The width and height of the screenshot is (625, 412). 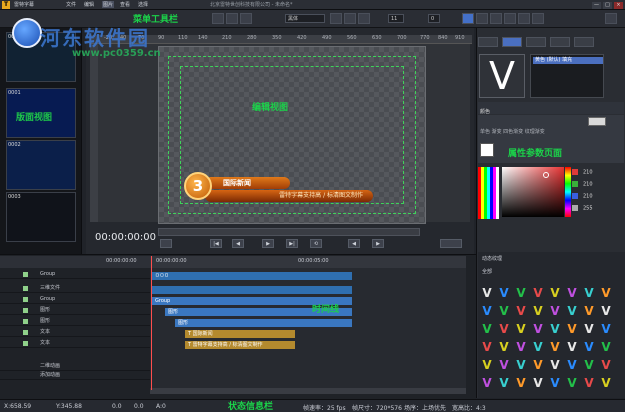 I want to click on panel-tab-style-icon, so click(x=512, y=42).